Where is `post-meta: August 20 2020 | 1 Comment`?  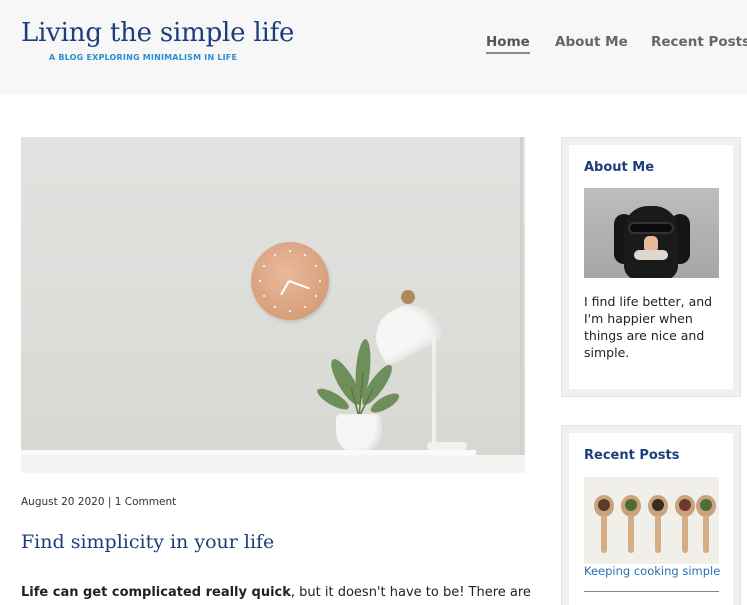
post-meta: August 20 2020 | 1 Comment is located at coordinates (98, 502).